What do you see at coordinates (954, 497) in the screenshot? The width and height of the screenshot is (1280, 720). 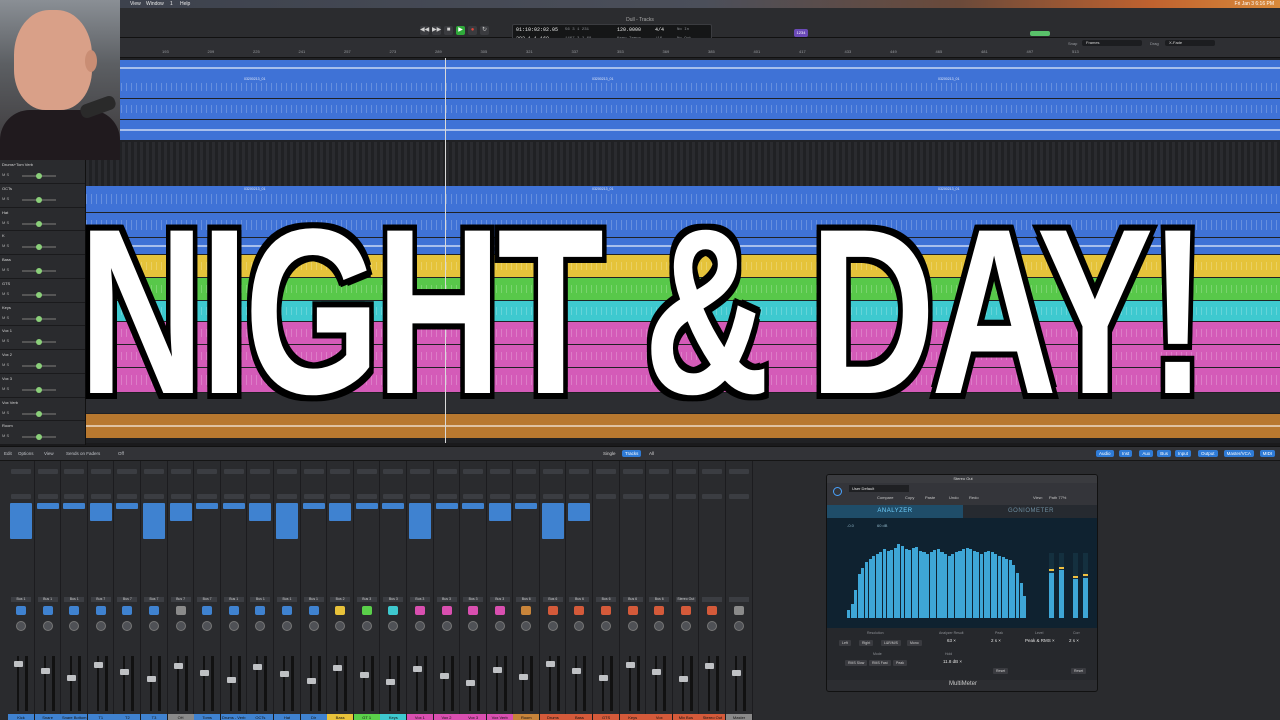 I see `undo-button: Undo` at bounding box center [954, 497].